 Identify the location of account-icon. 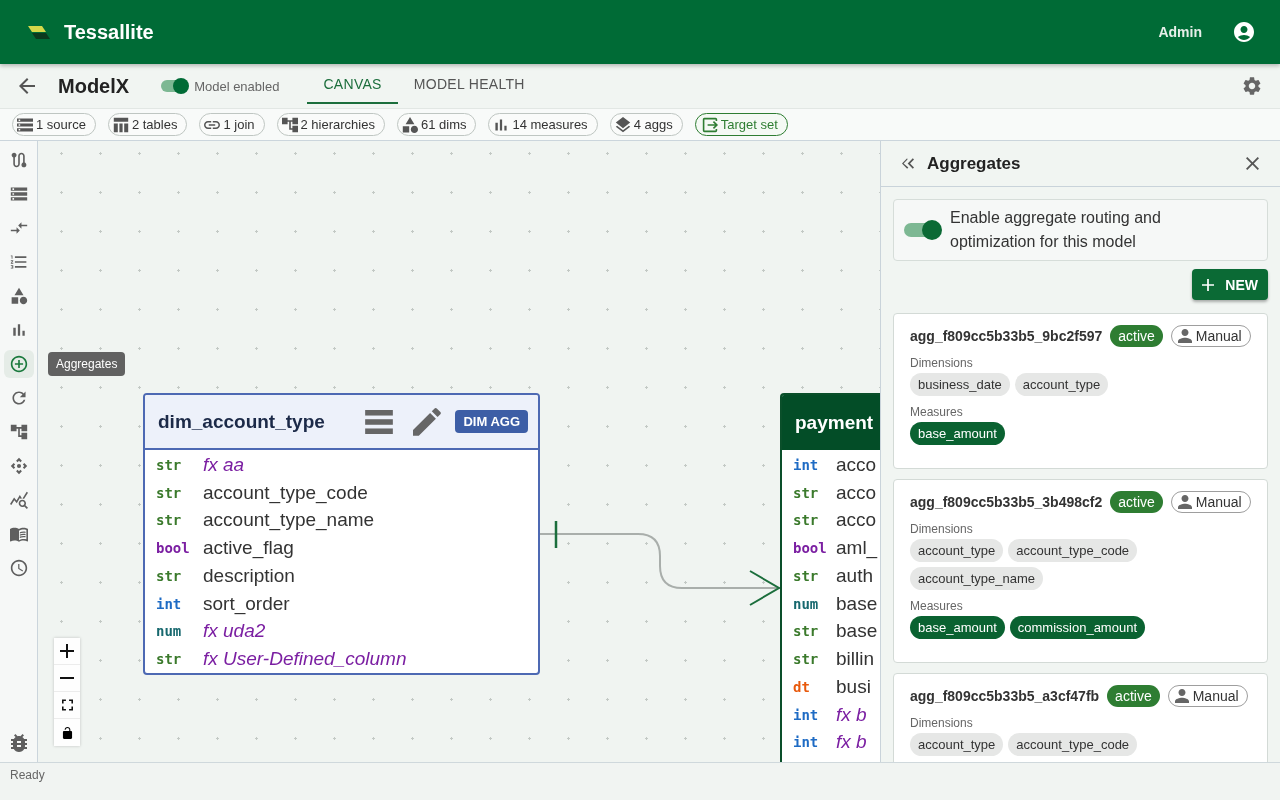
(1244, 32).